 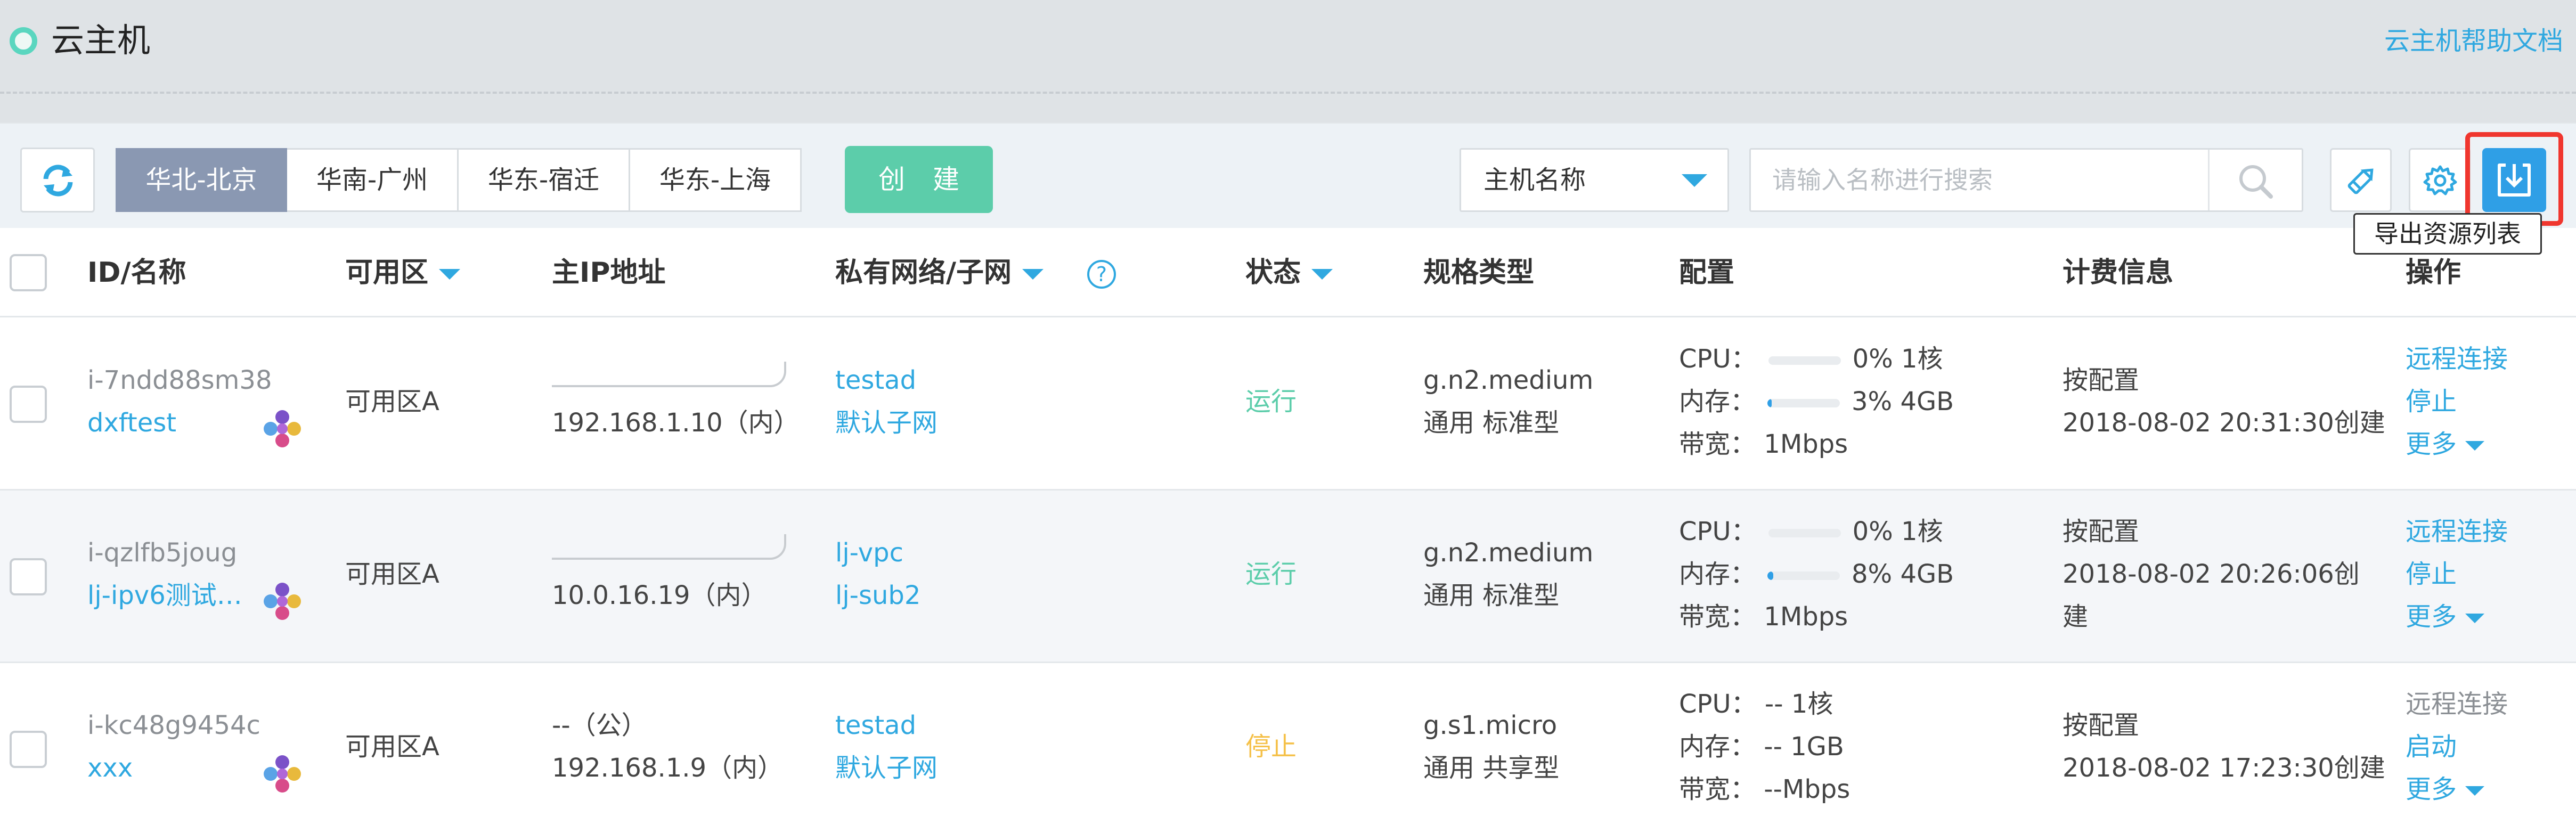 I want to click on spec-code: g.n2.medium, so click(x=1508, y=380).